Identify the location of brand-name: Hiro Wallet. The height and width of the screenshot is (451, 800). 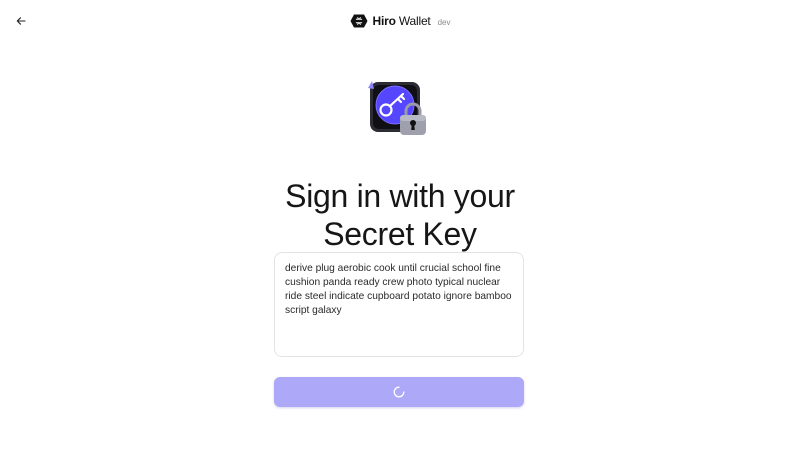
(402, 21).